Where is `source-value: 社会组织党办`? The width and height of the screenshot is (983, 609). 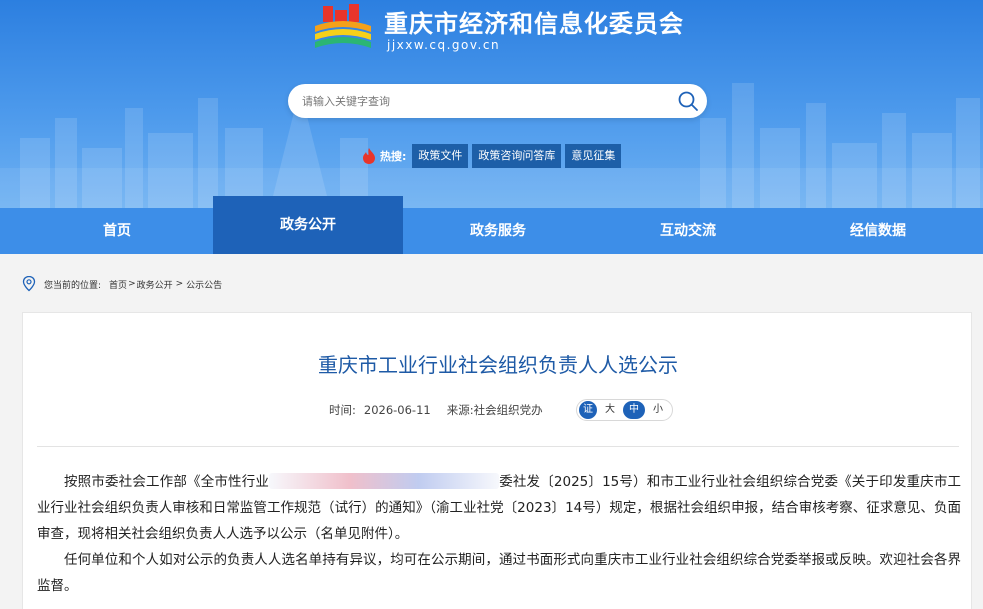 source-value: 社会组织党办 is located at coordinates (508, 410).